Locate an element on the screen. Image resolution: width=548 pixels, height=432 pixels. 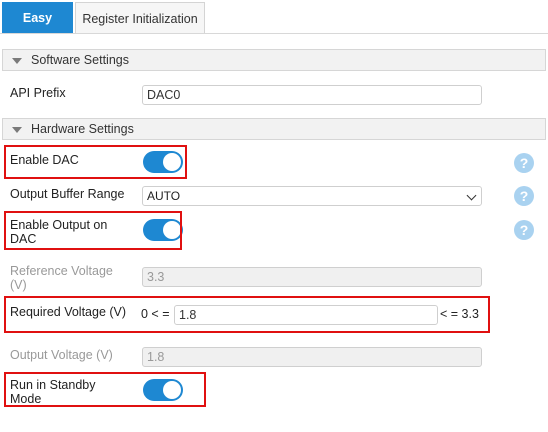
tab-bar: Easy View Register Initialization is located at coordinates (274, 28).